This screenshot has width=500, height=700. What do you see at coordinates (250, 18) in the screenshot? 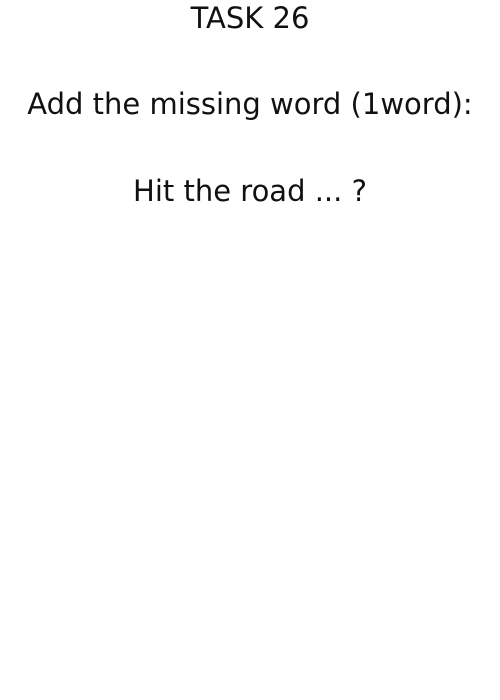
I see `task-title: TASK 26` at bounding box center [250, 18].